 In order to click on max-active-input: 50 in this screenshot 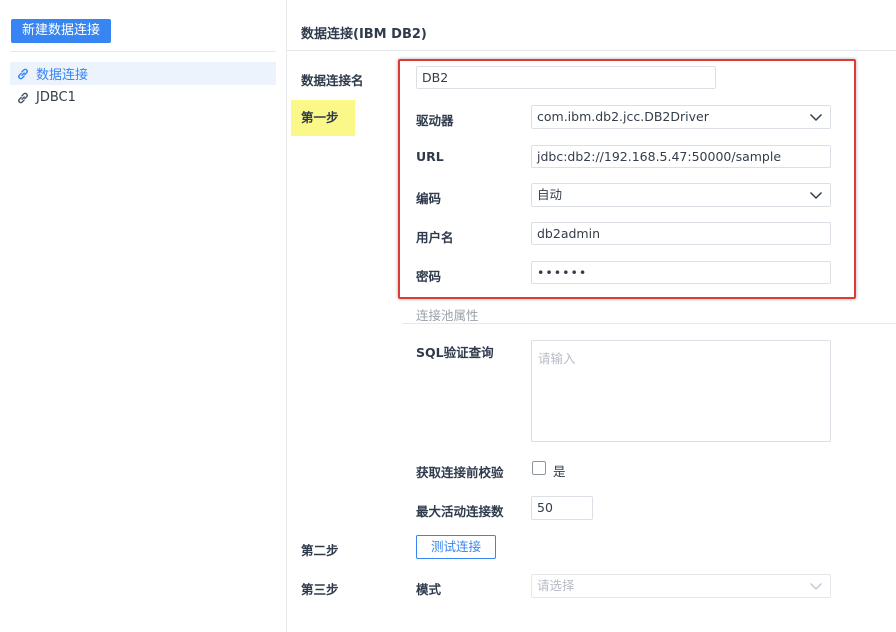, I will do `click(562, 508)`.